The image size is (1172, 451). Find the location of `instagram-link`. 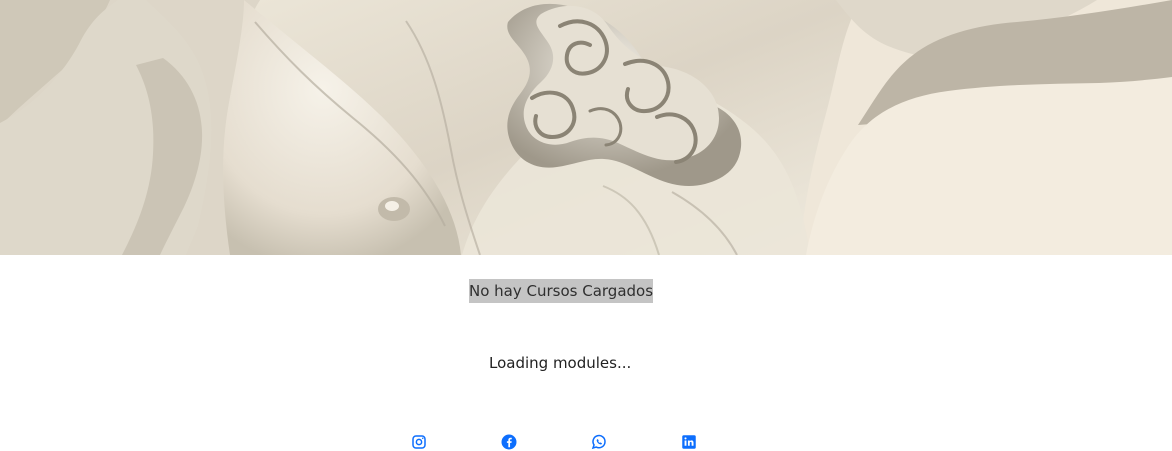

instagram-link is located at coordinates (420, 442).